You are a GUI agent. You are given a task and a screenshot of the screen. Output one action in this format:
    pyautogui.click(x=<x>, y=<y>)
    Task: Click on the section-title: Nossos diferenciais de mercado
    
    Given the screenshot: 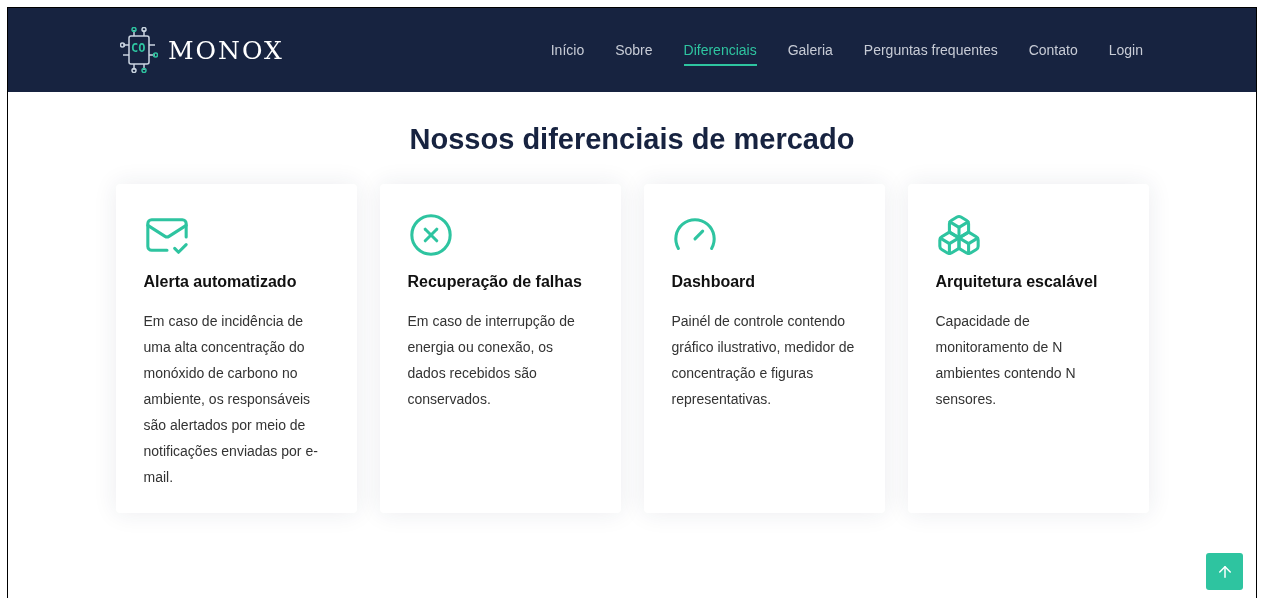 What is the action you would take?
    pyautogui.click(x=632, y=139)
    